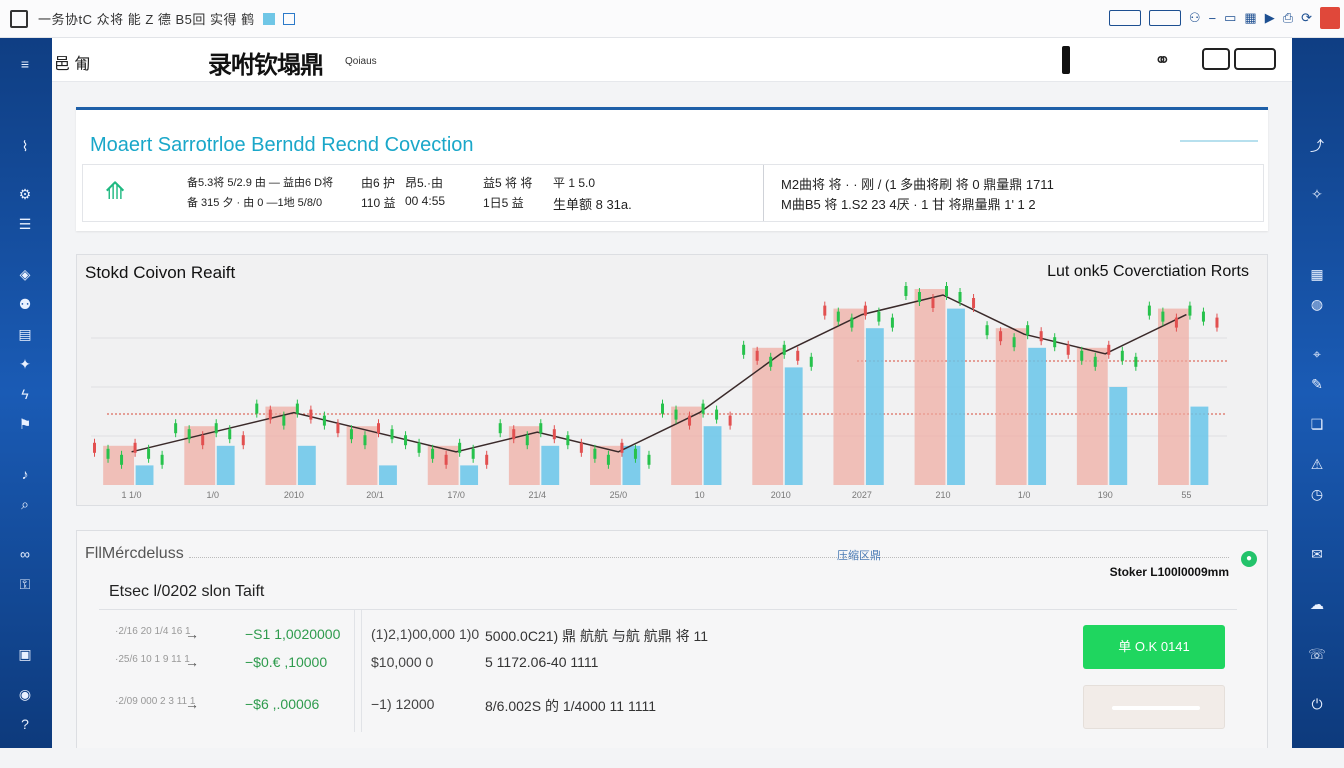 The height and width of the screenshot is (768, 1344). What do you see at coordinates (25, 505) in the screenshot?
I see `search-icon: ⌕` at bounding box center [25, 505].